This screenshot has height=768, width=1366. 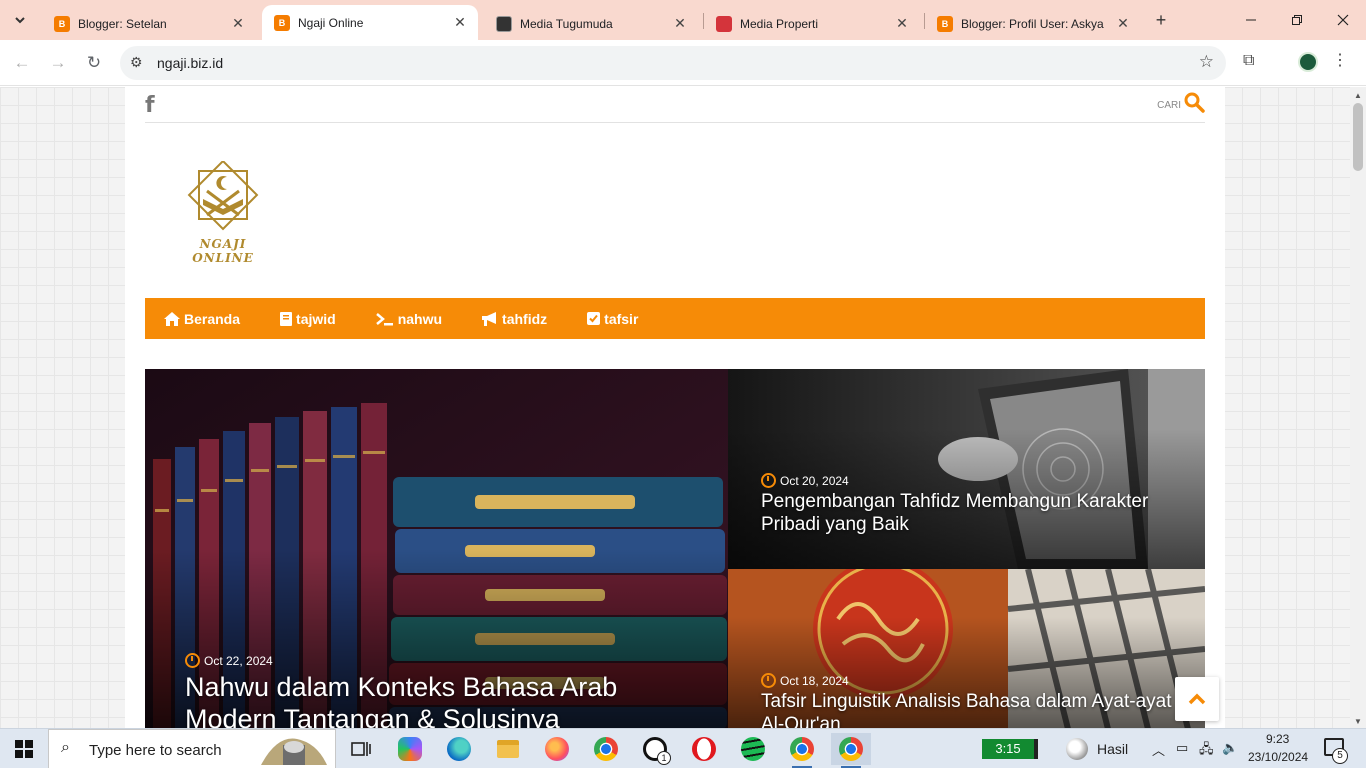 I want to click on site-logo: NGAJI ONLINE, so click(x=223, y=212).